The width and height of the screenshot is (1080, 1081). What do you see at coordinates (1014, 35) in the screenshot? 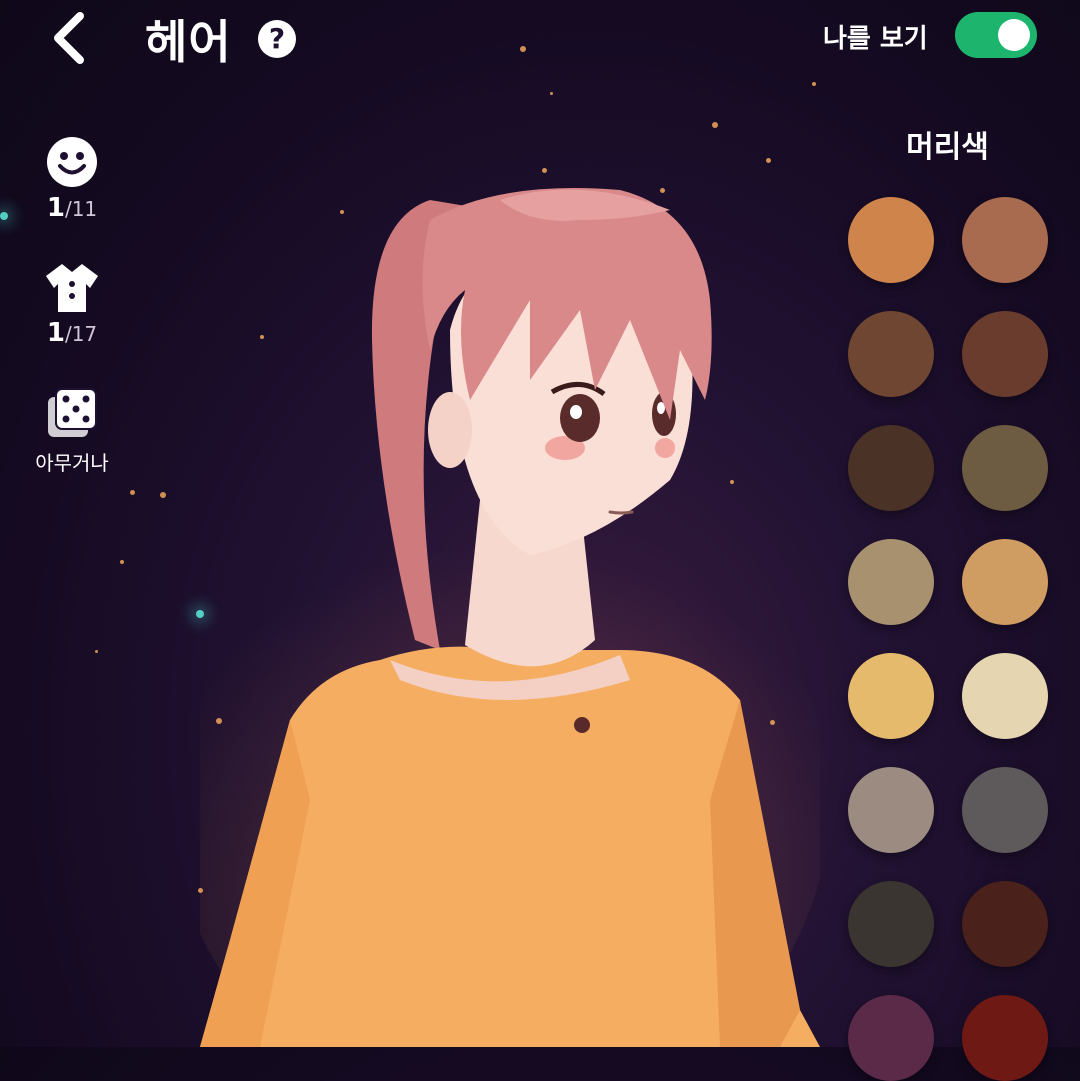
I see `toggle-knob` at bounding box center [1014, 35].